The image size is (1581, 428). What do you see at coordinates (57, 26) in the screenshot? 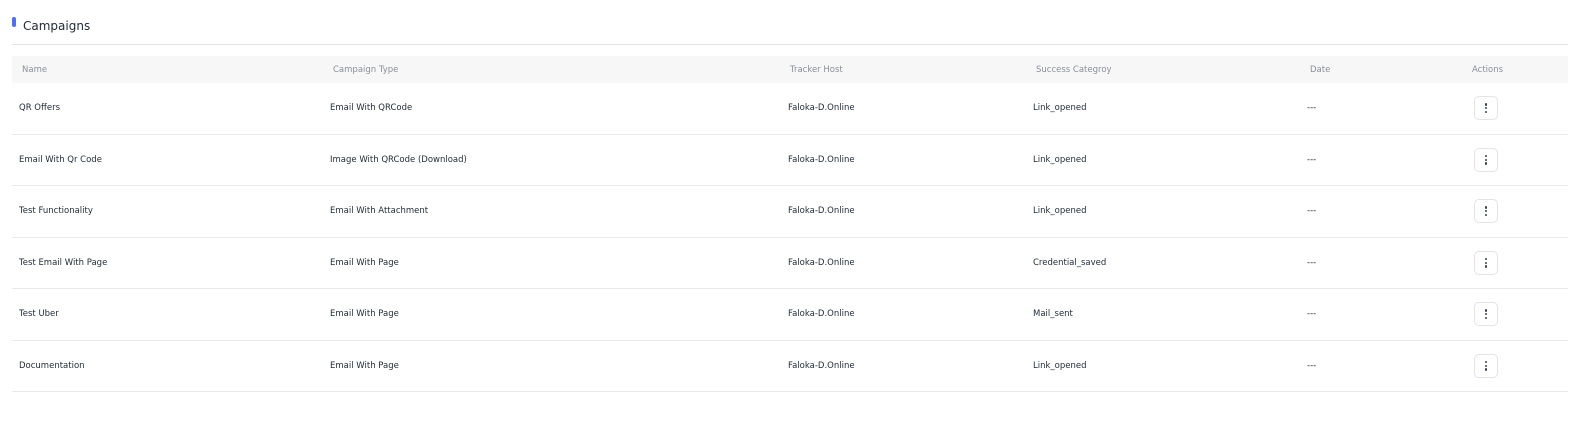
I see `page-title: Campaigns` at bounding box center [57, 26].